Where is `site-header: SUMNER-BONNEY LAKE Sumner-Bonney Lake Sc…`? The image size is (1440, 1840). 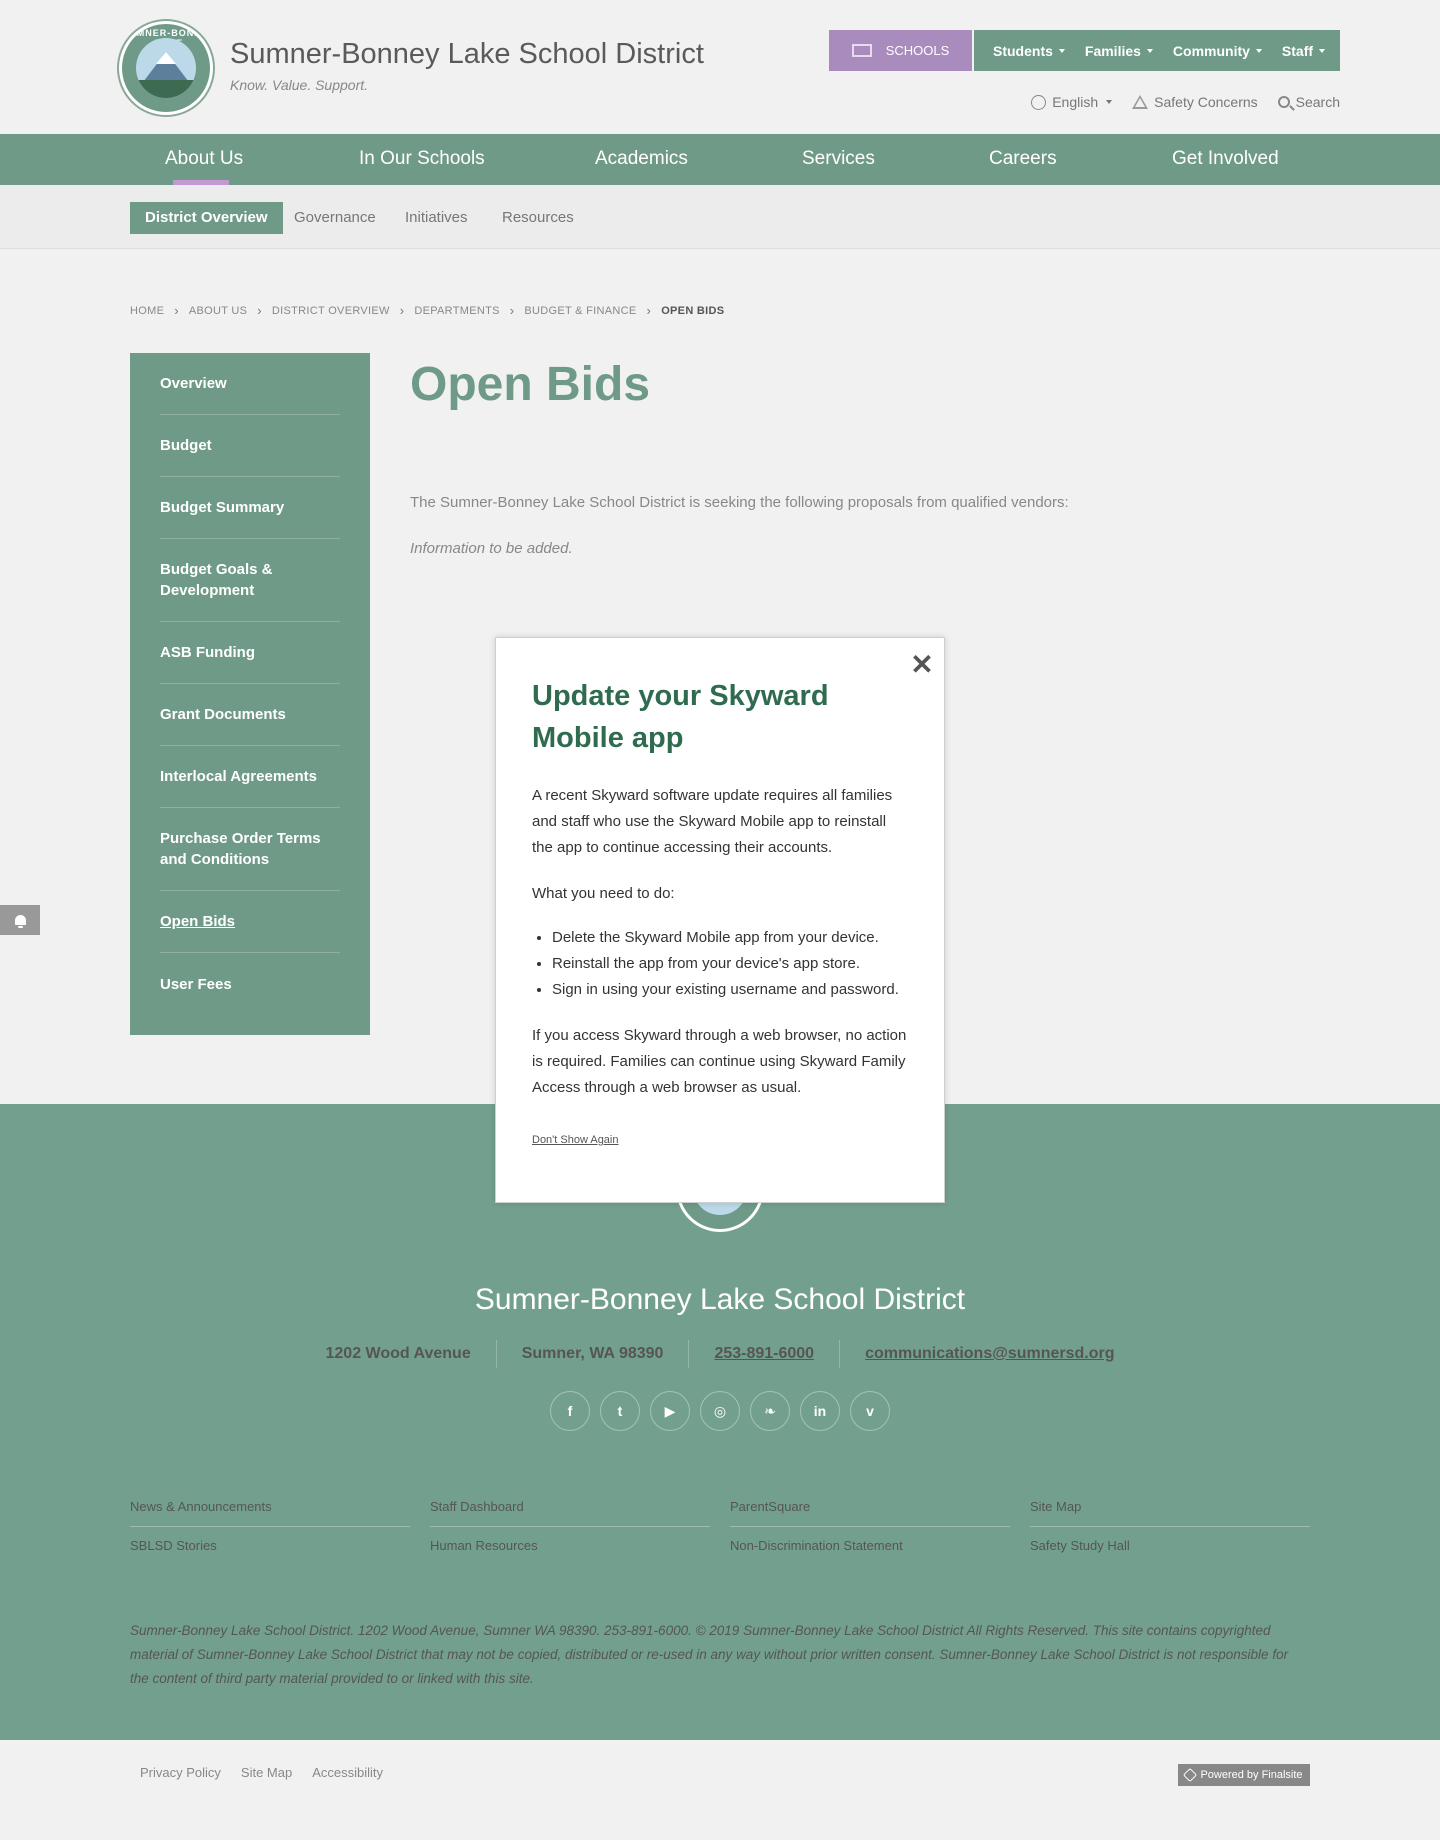
site-header: SUMNER-BONNEY LAKE Sumner-Bonney Lake Sc… is located at coordinates (720, 67).